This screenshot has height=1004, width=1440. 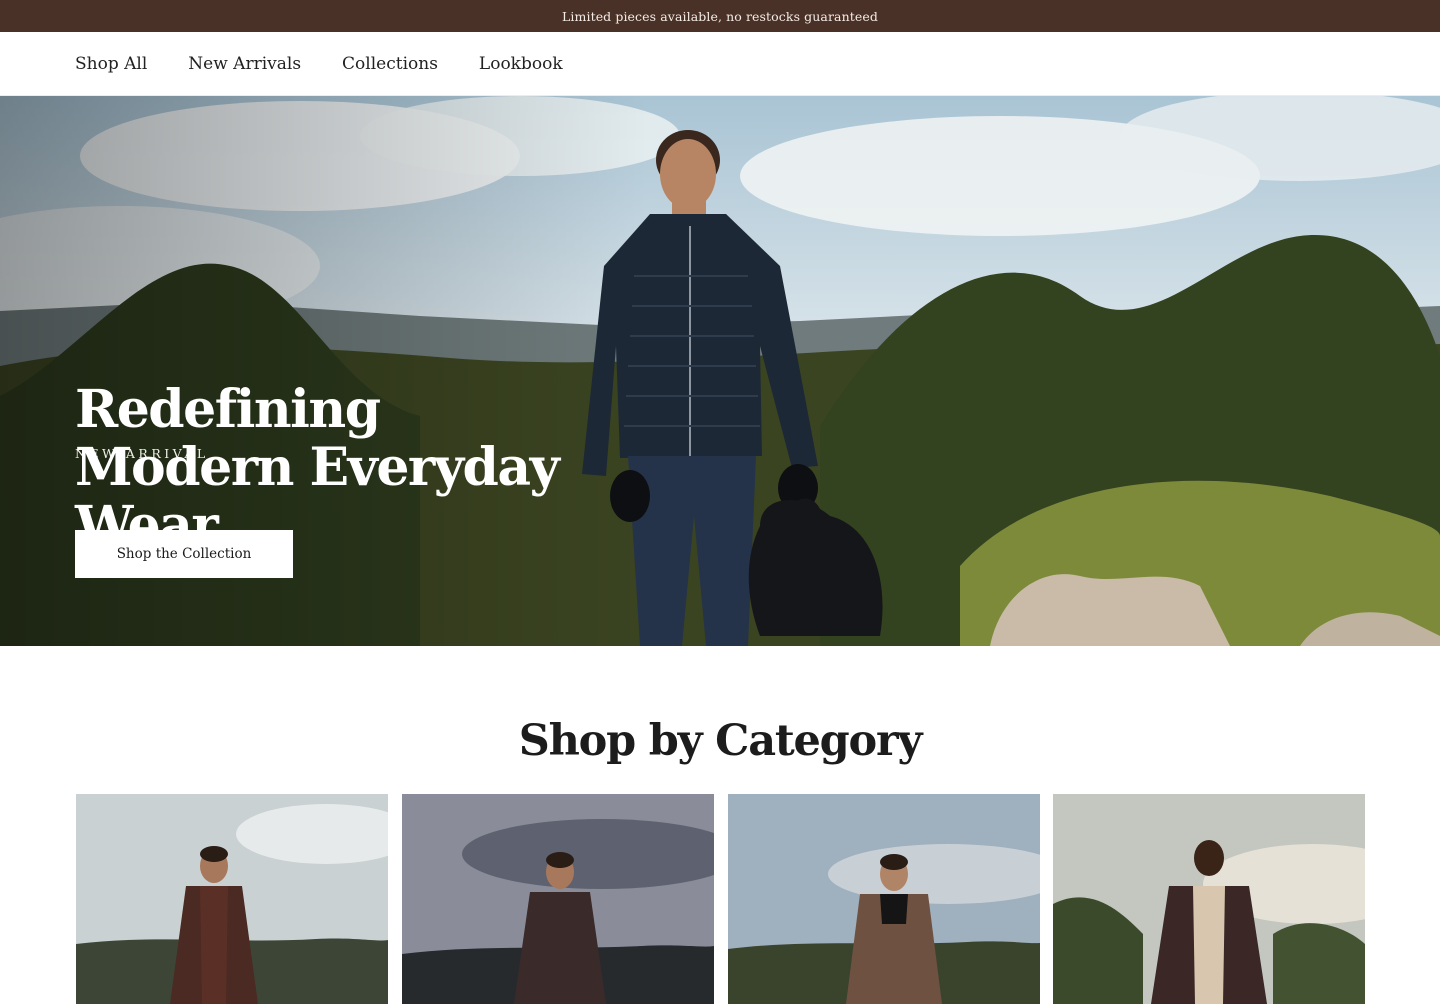 What do you see at coordinates (317, 467) in the screenshot?
I see `hero-title: Redefining Modern Everyday Wear` at bounding box center [317, 467].